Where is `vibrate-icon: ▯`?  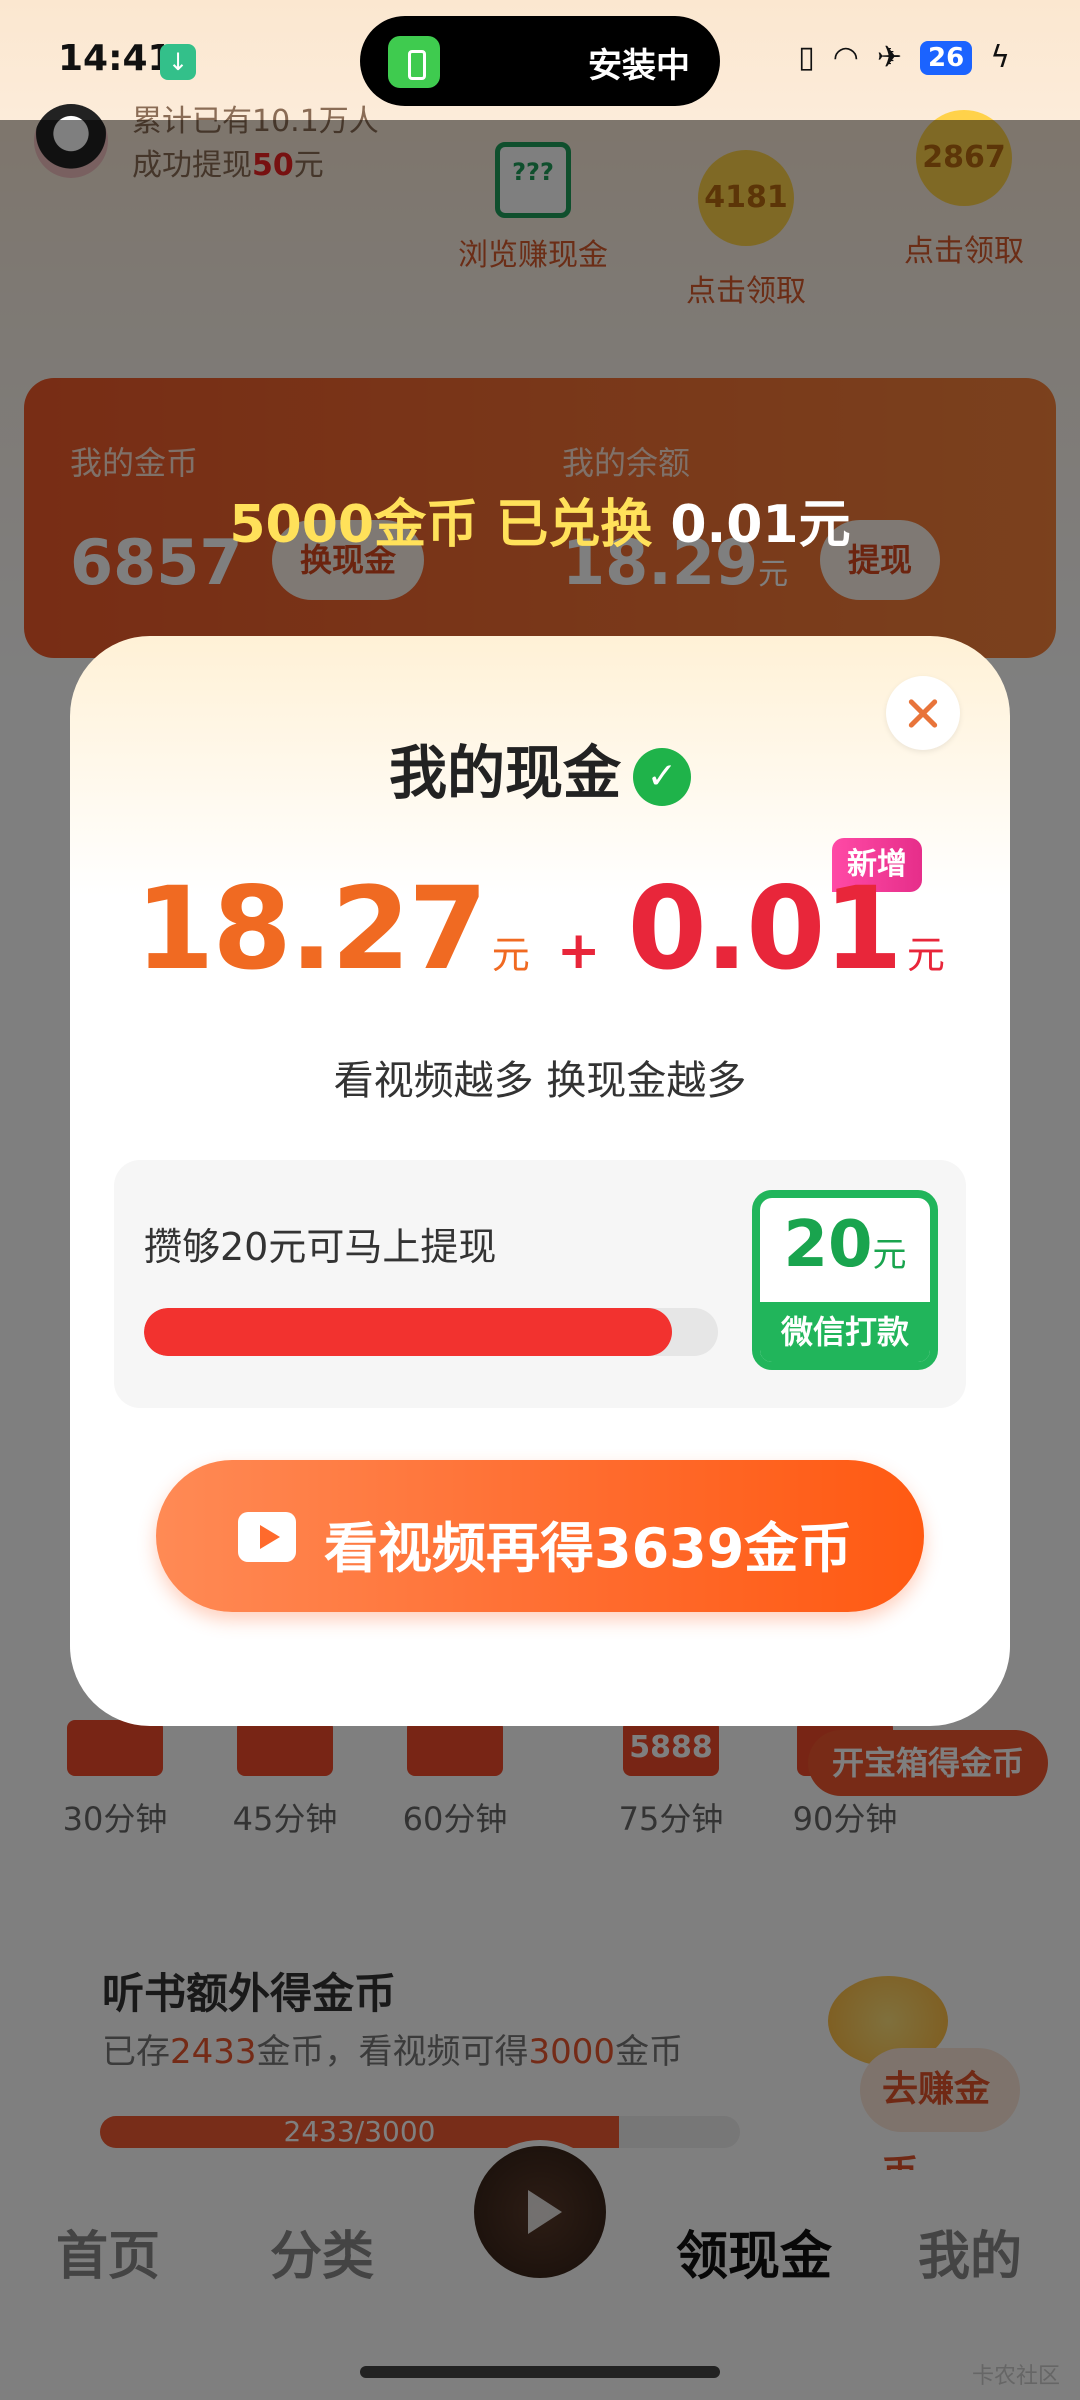 vibrate-icon: ▯ is located at coordinates (806, 57).